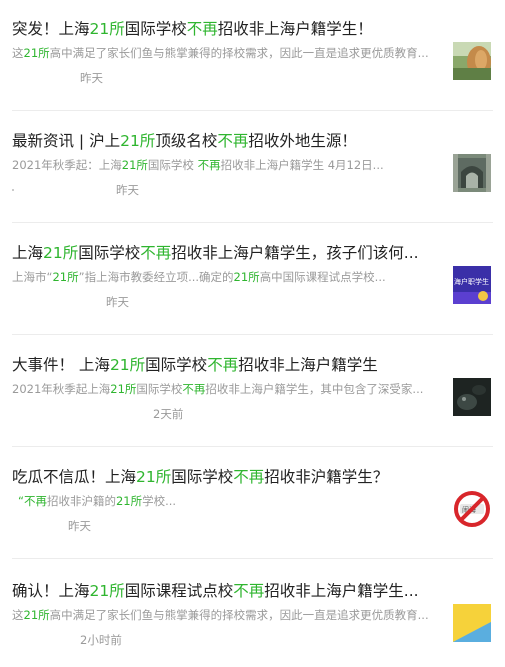 The width and height of the screenshot is (505, 667). I want to click on campus-photo-icon, so click(472, 173).